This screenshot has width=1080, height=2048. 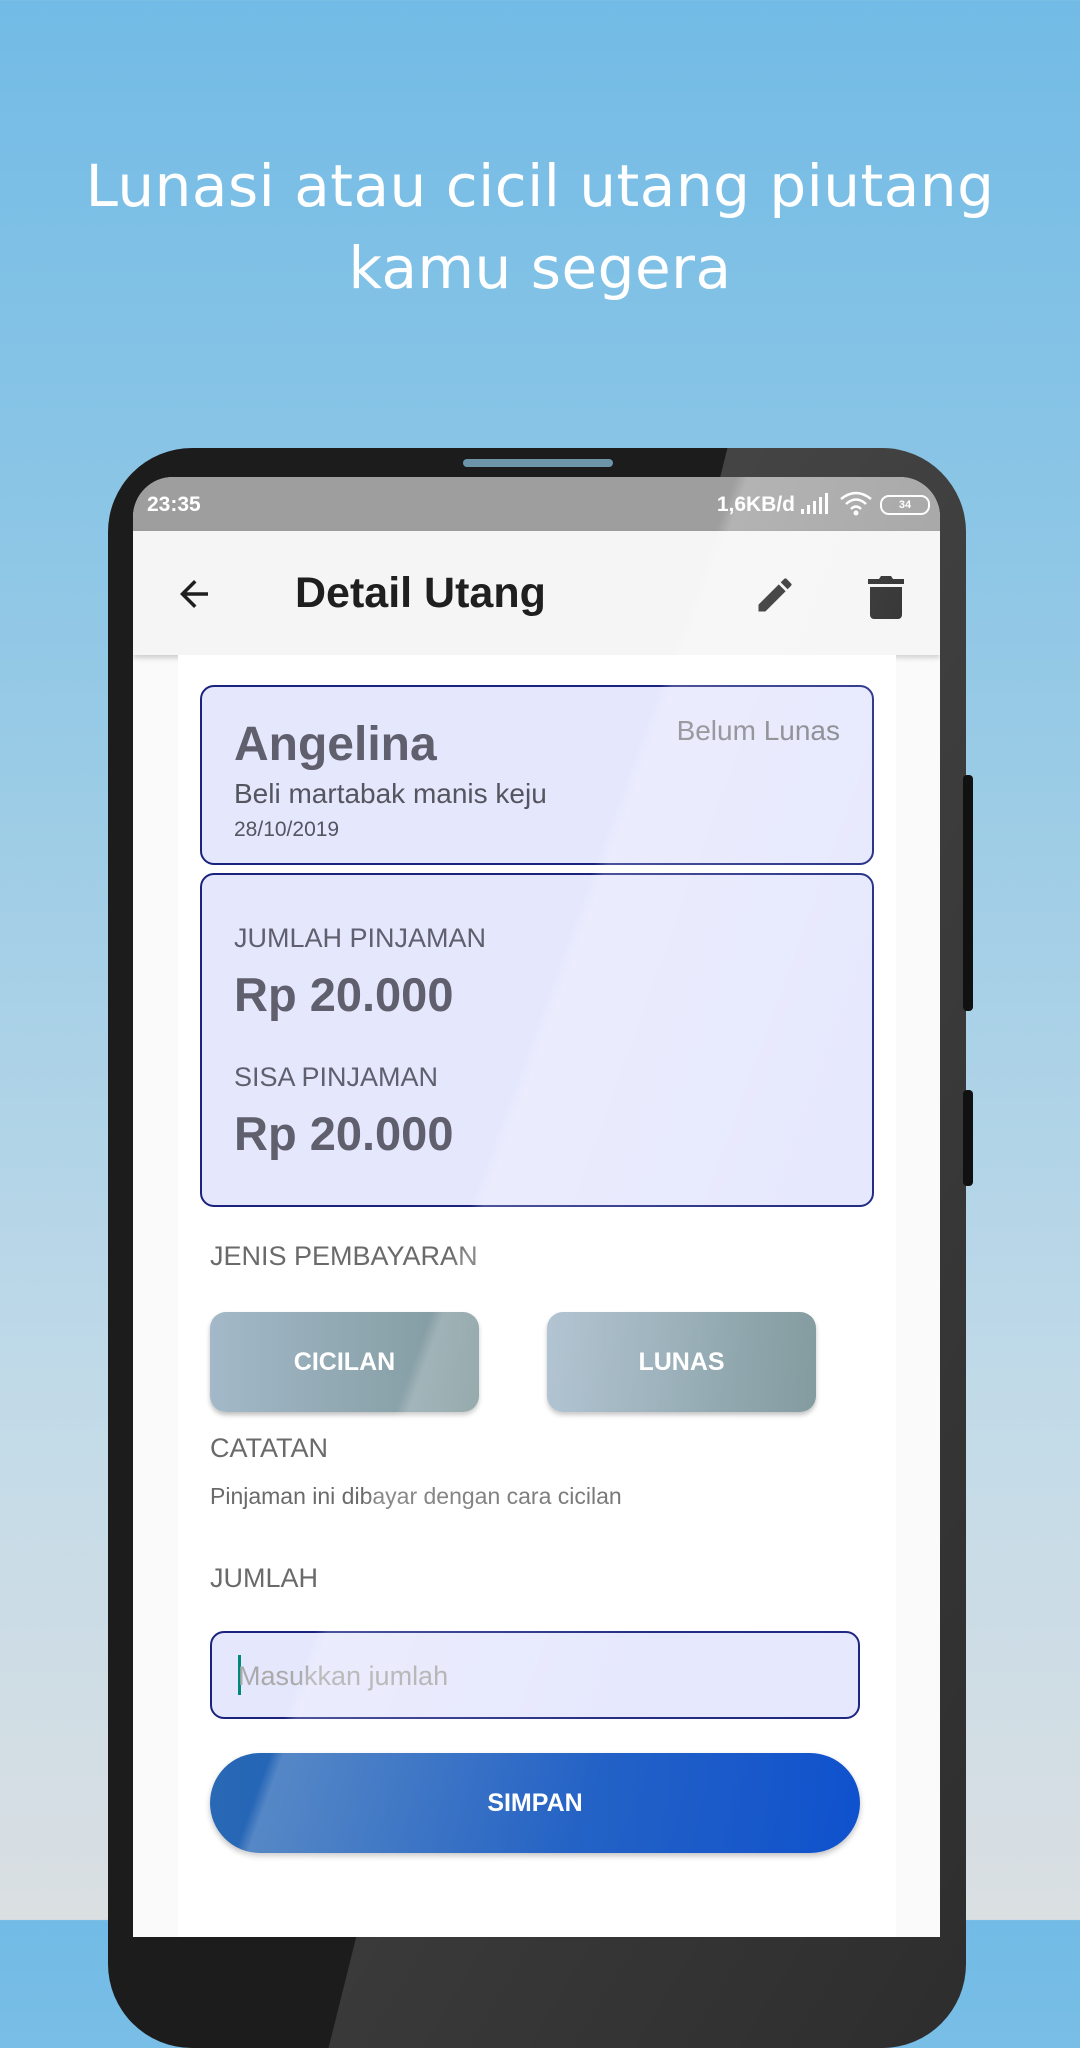 I want to click on status-time: 23:35, so click(x=174, y=504).